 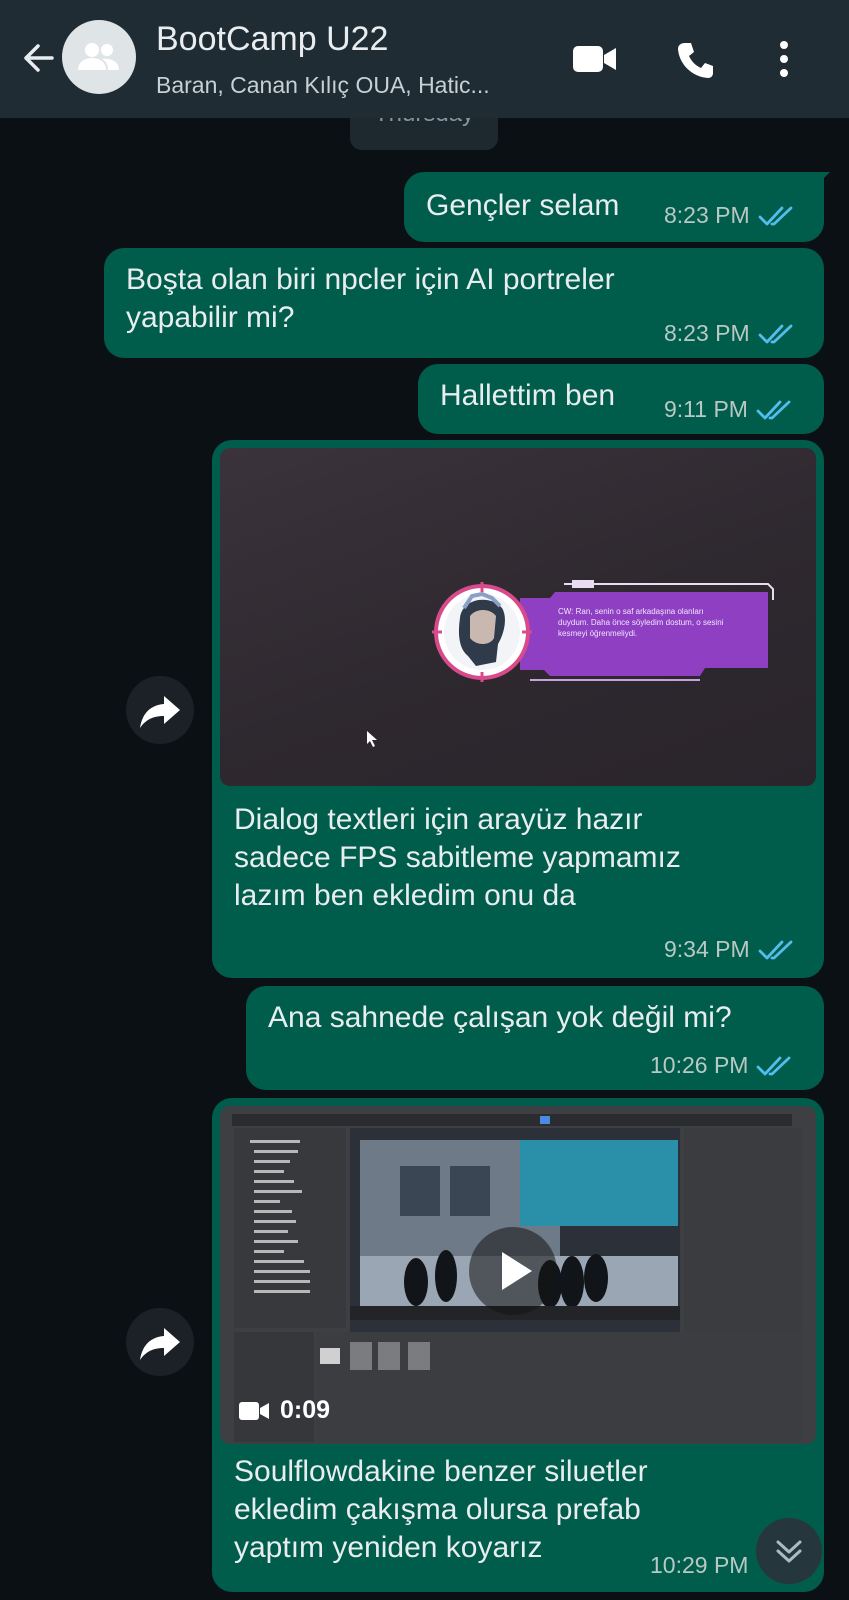 I want to click on dialog-caption-line: kesmeyi öğrenmeliydi., so click(x=598, y=633).